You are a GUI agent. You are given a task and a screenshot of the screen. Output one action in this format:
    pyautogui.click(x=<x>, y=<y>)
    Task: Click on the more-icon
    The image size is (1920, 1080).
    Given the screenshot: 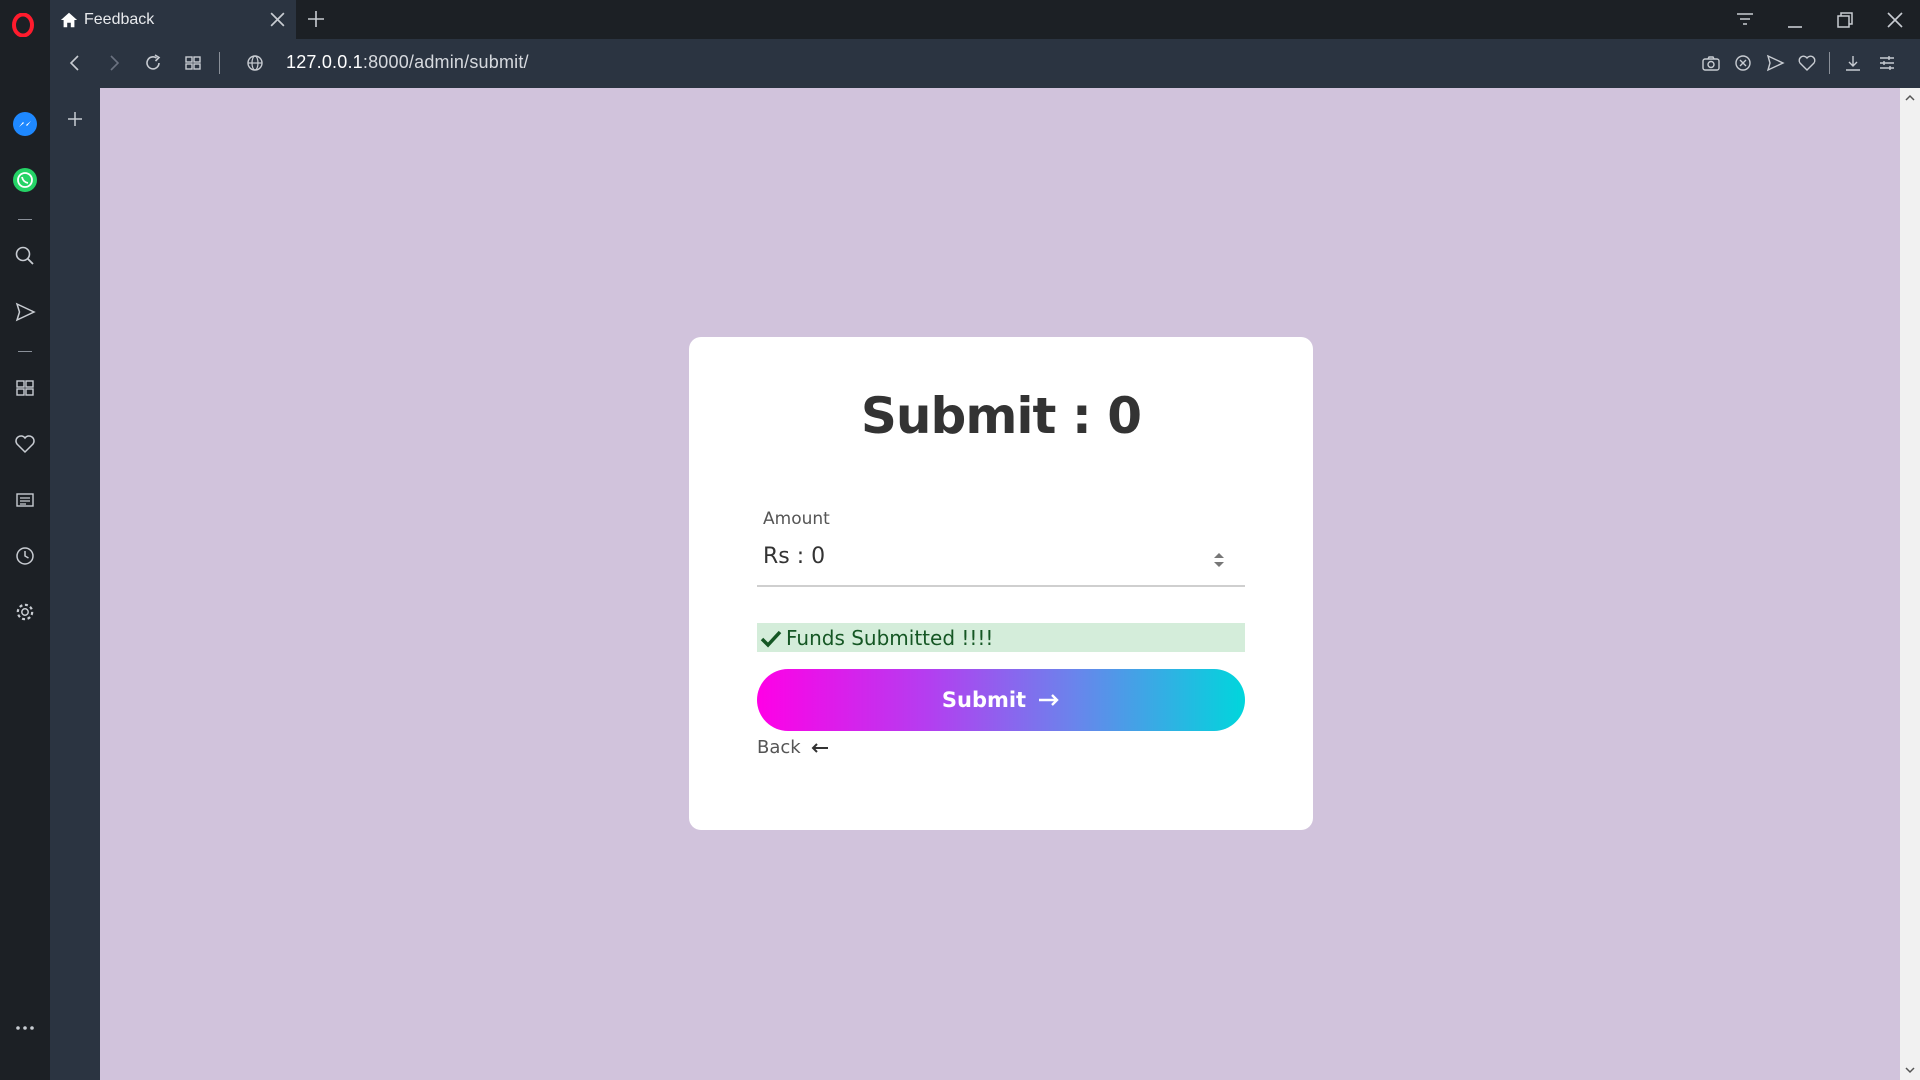 What is the action you would take?
    pyautogui.click(x=25, y=1028)
    